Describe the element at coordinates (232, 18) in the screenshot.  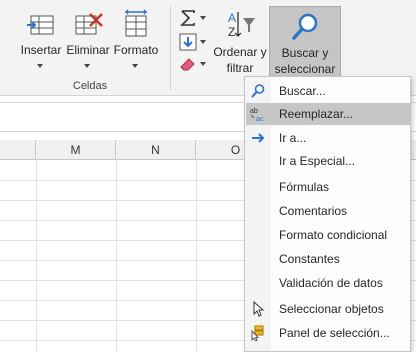
I see `svg-text: A` at that location.